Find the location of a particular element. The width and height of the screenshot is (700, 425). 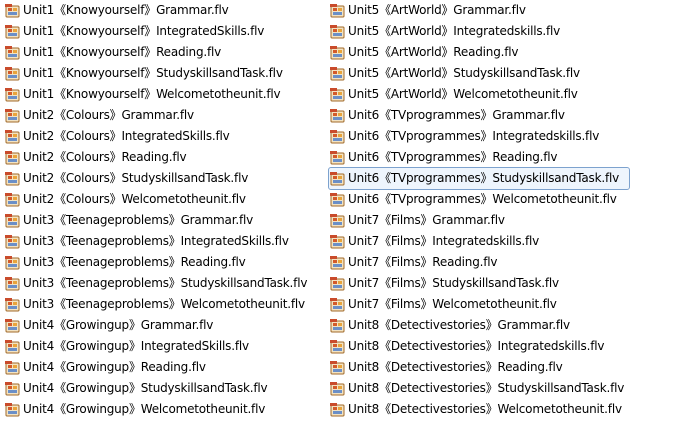

file-item: Unit4《Growingup》IntegratedSkills.flv is located at coordinates (167, 346).